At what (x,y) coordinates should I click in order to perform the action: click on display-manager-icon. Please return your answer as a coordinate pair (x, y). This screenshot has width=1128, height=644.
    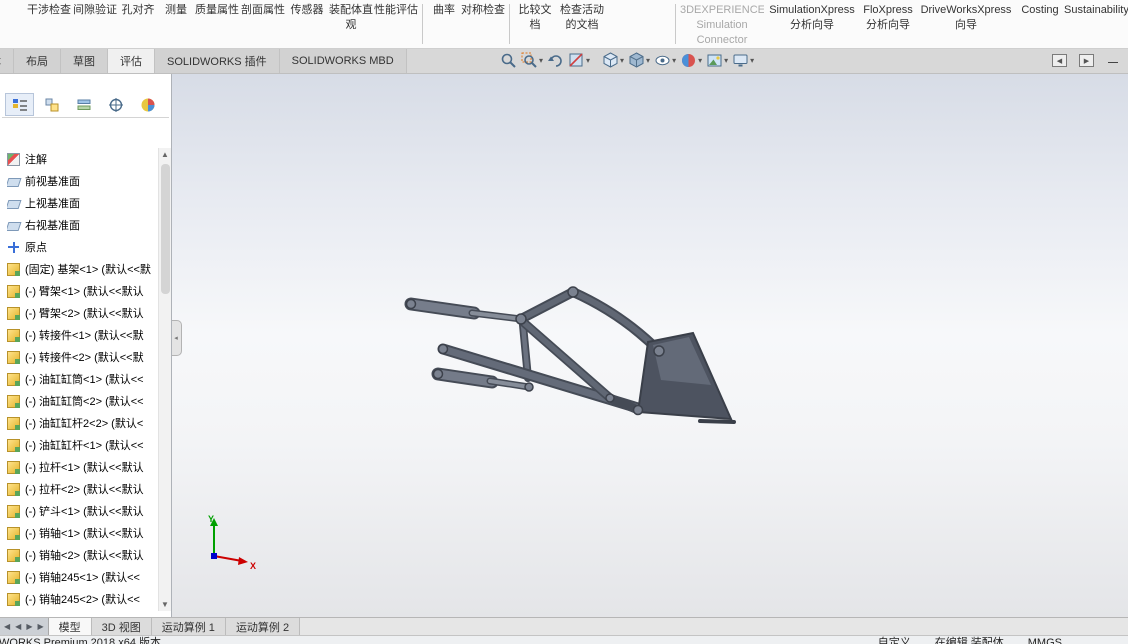
    Looking at the image, I should click on (147, 104).